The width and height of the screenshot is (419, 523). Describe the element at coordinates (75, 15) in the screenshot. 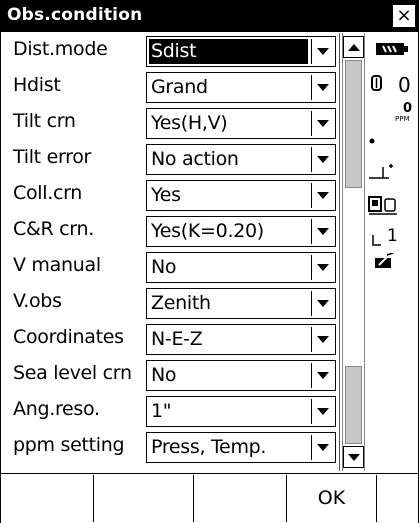

I see `window-title: Obs.condition` at that location.